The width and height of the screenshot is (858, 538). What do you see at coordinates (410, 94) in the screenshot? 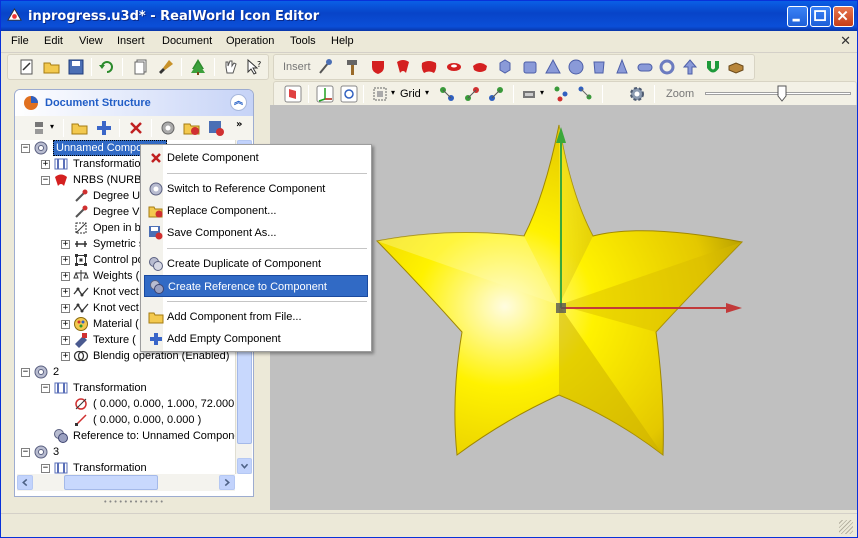
I see `grid-label: Grid` at bounding box center [410, 94].